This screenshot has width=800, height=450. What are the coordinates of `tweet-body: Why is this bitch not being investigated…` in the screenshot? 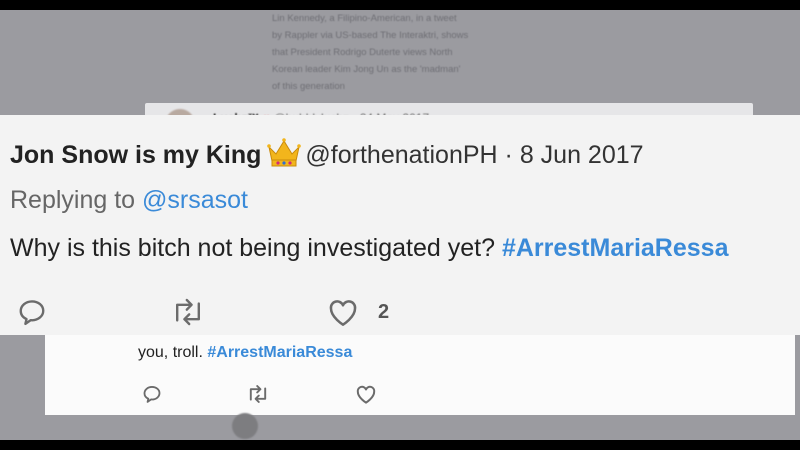 It's located at (369, 248).